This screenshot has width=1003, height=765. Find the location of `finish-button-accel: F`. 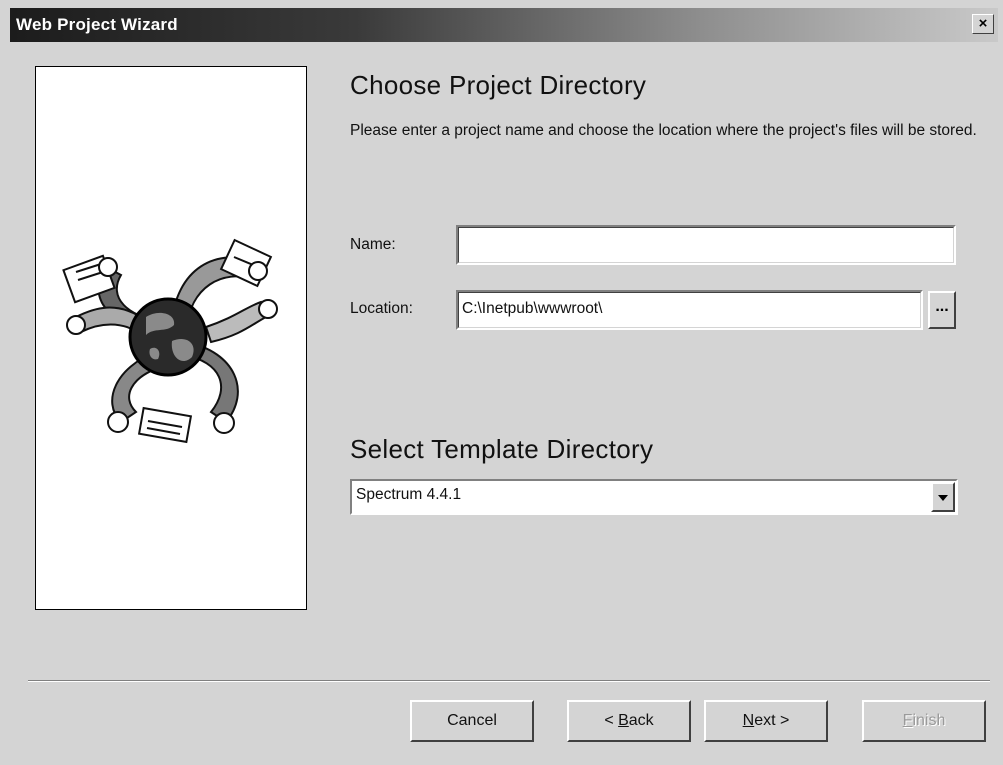

finish-button-accel: F is located at coordinates (907, 720).